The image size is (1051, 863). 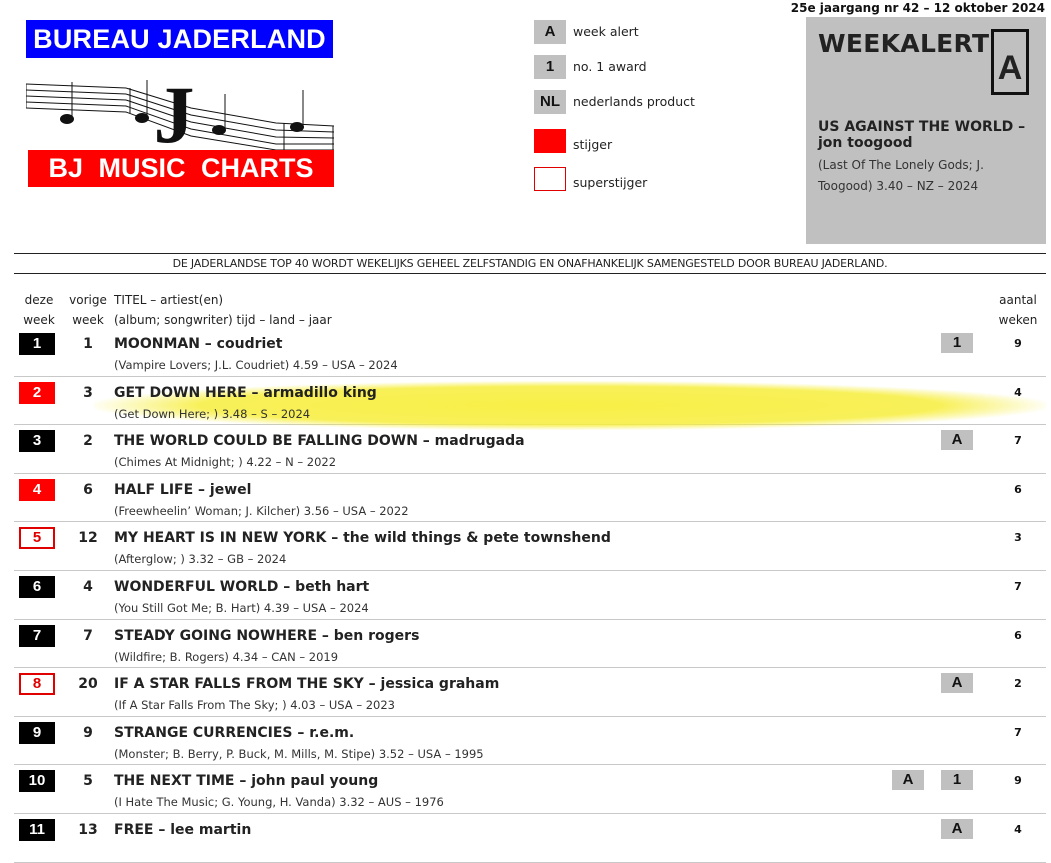 I want to click on position-badge: 1, so click(x=37, y=344).